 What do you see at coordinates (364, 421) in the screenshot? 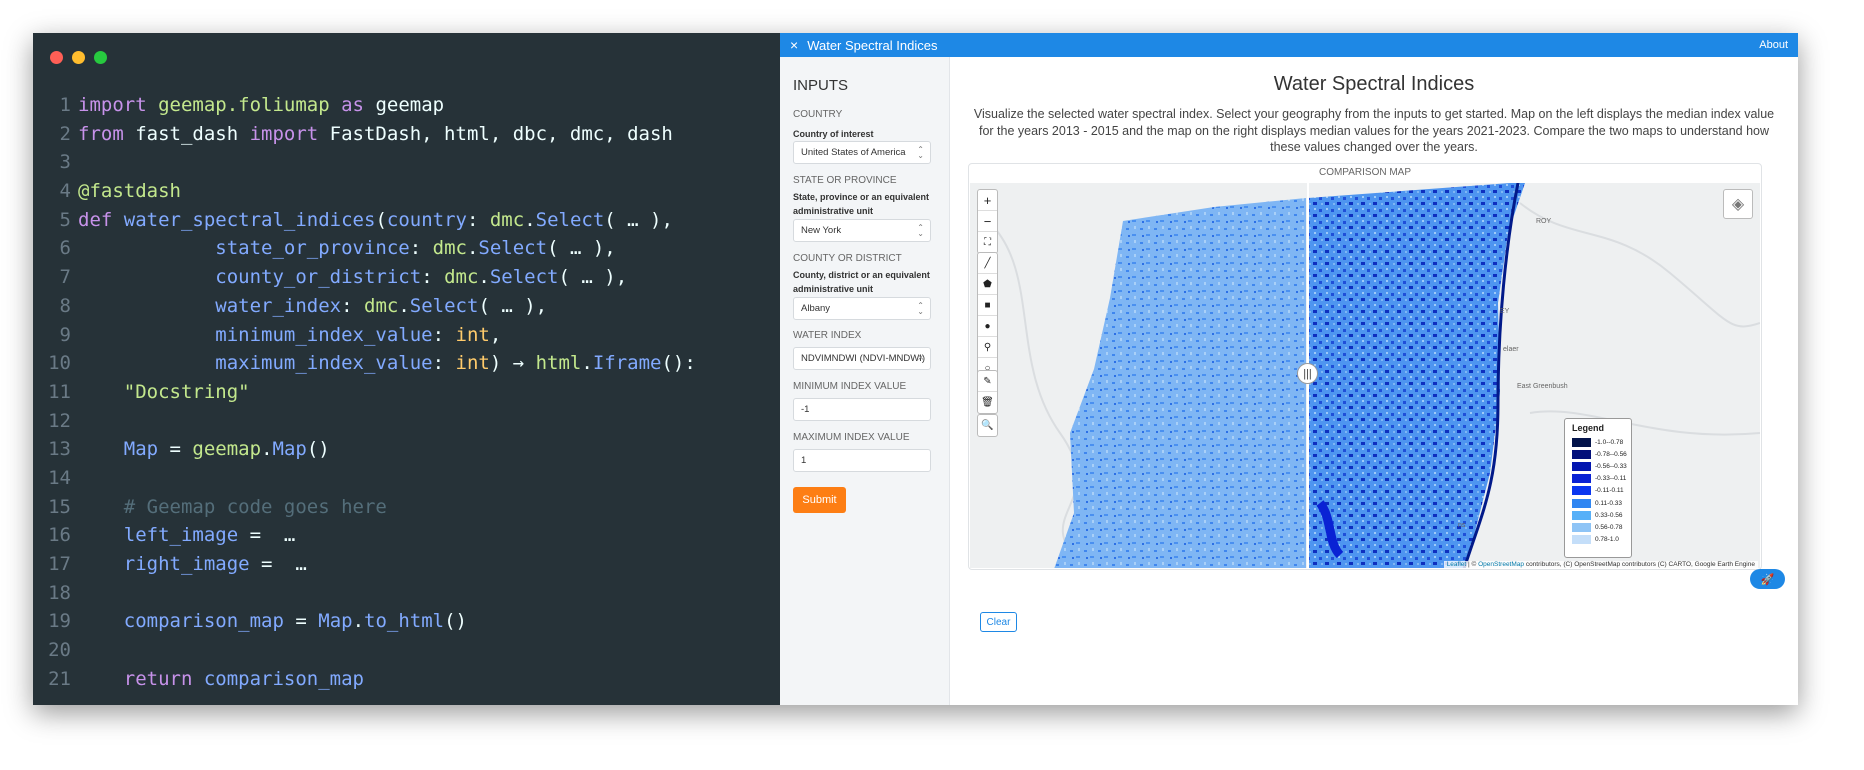
I see `code-line: 12` at bounding box center [364, 421].